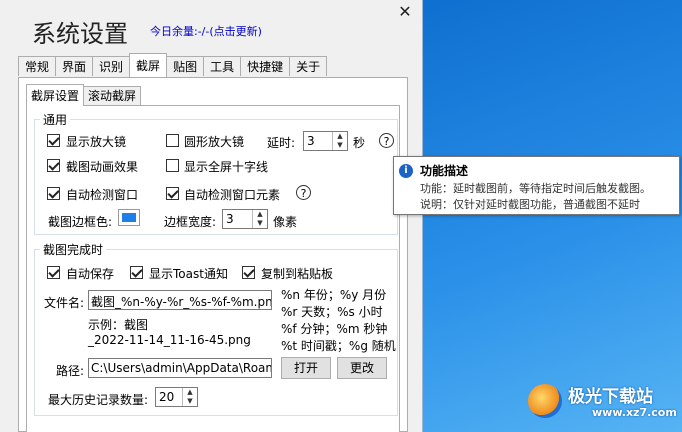 This screenshot has width=682, height=432. I want to click on general-legend: 通用, so click(55, 119).